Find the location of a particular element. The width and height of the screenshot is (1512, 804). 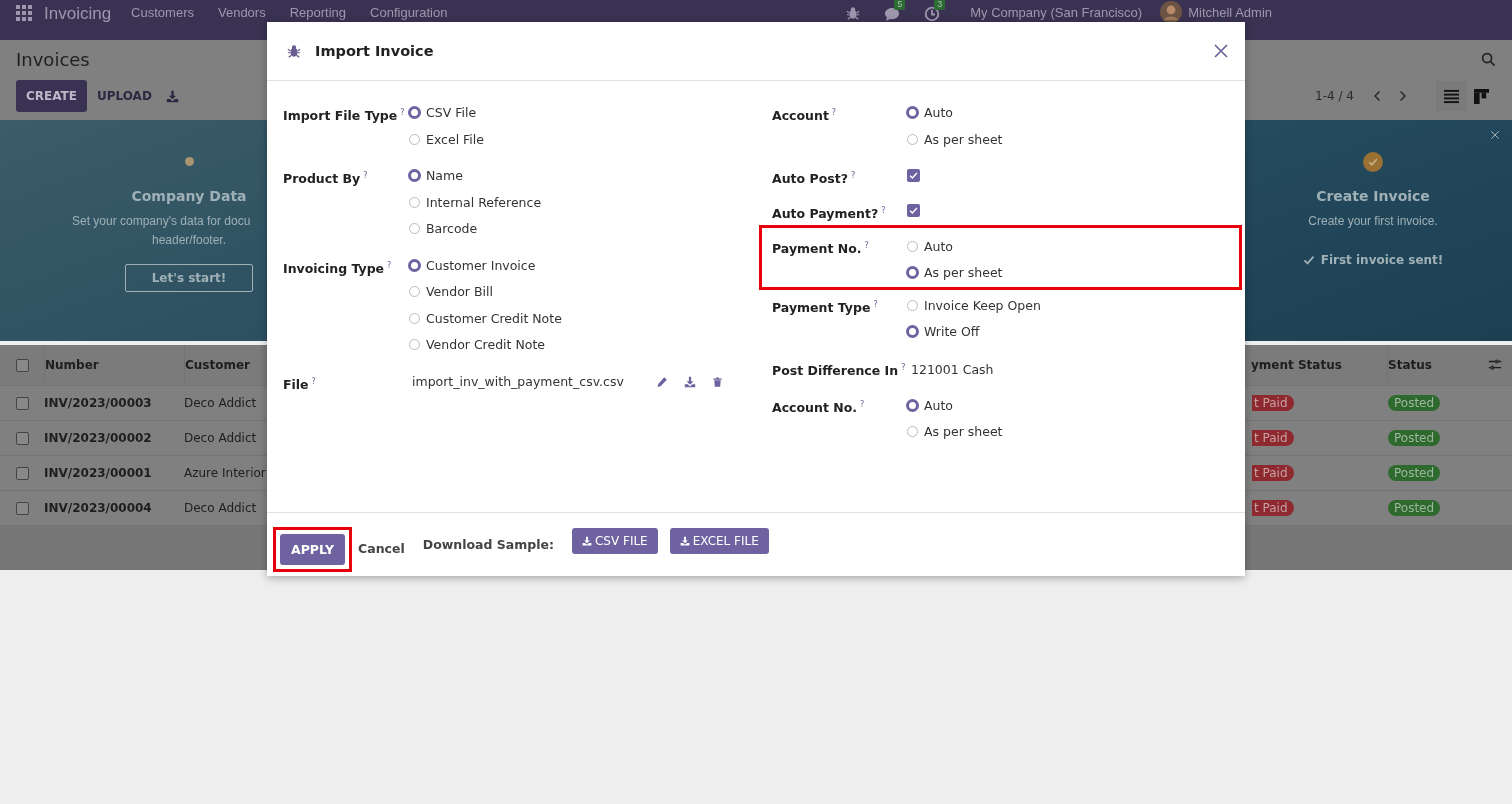

download-sample-button: EXCEL FILE is located at coordinates (719, 540).